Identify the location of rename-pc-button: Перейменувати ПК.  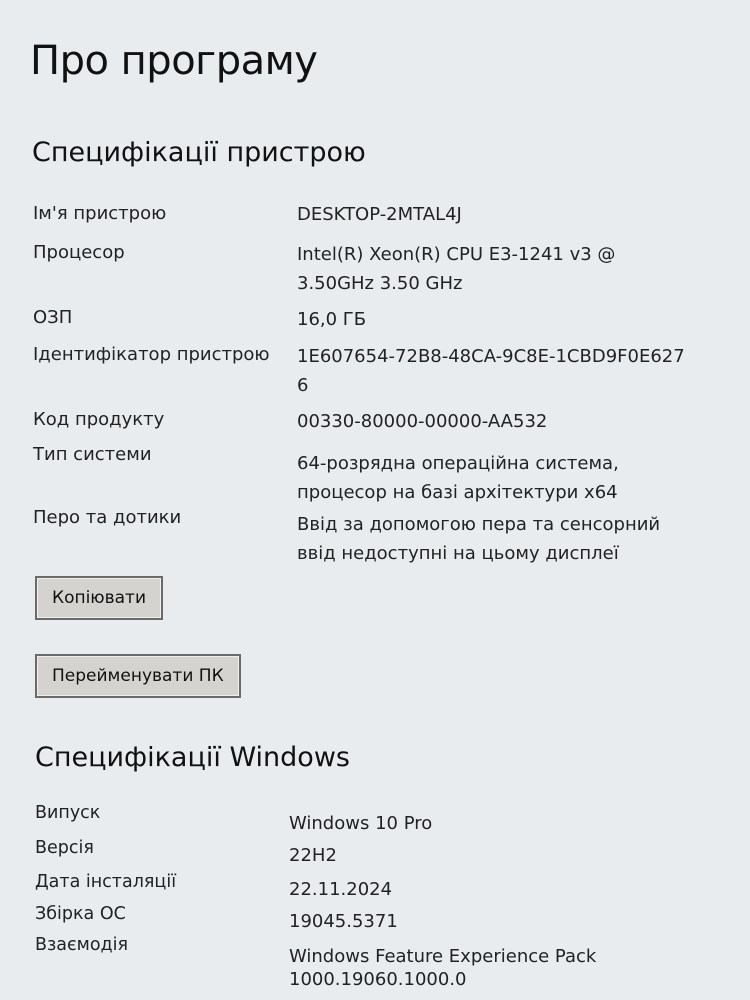
(138, 676).